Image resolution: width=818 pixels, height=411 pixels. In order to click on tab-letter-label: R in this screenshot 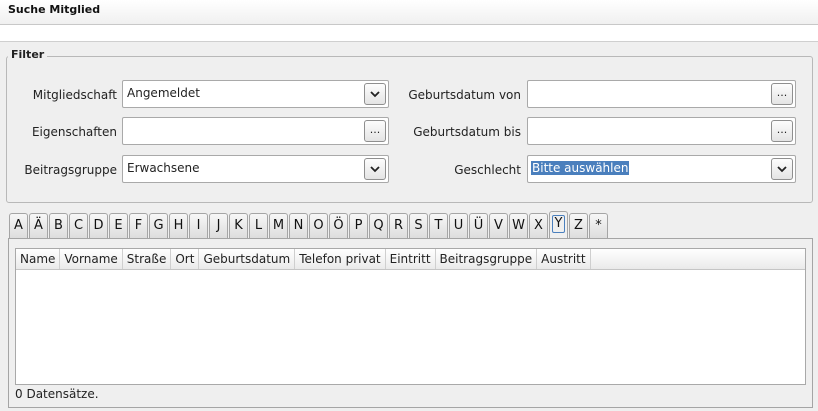, I will do `click(398, 225)`.